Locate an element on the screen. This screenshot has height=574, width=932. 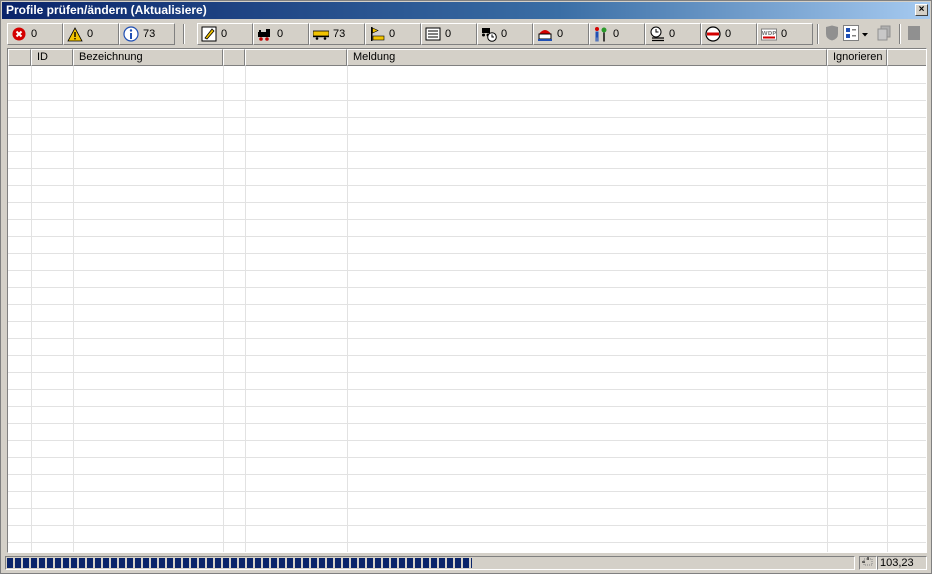
no-entry-icon is located at coordinates (713, 34).